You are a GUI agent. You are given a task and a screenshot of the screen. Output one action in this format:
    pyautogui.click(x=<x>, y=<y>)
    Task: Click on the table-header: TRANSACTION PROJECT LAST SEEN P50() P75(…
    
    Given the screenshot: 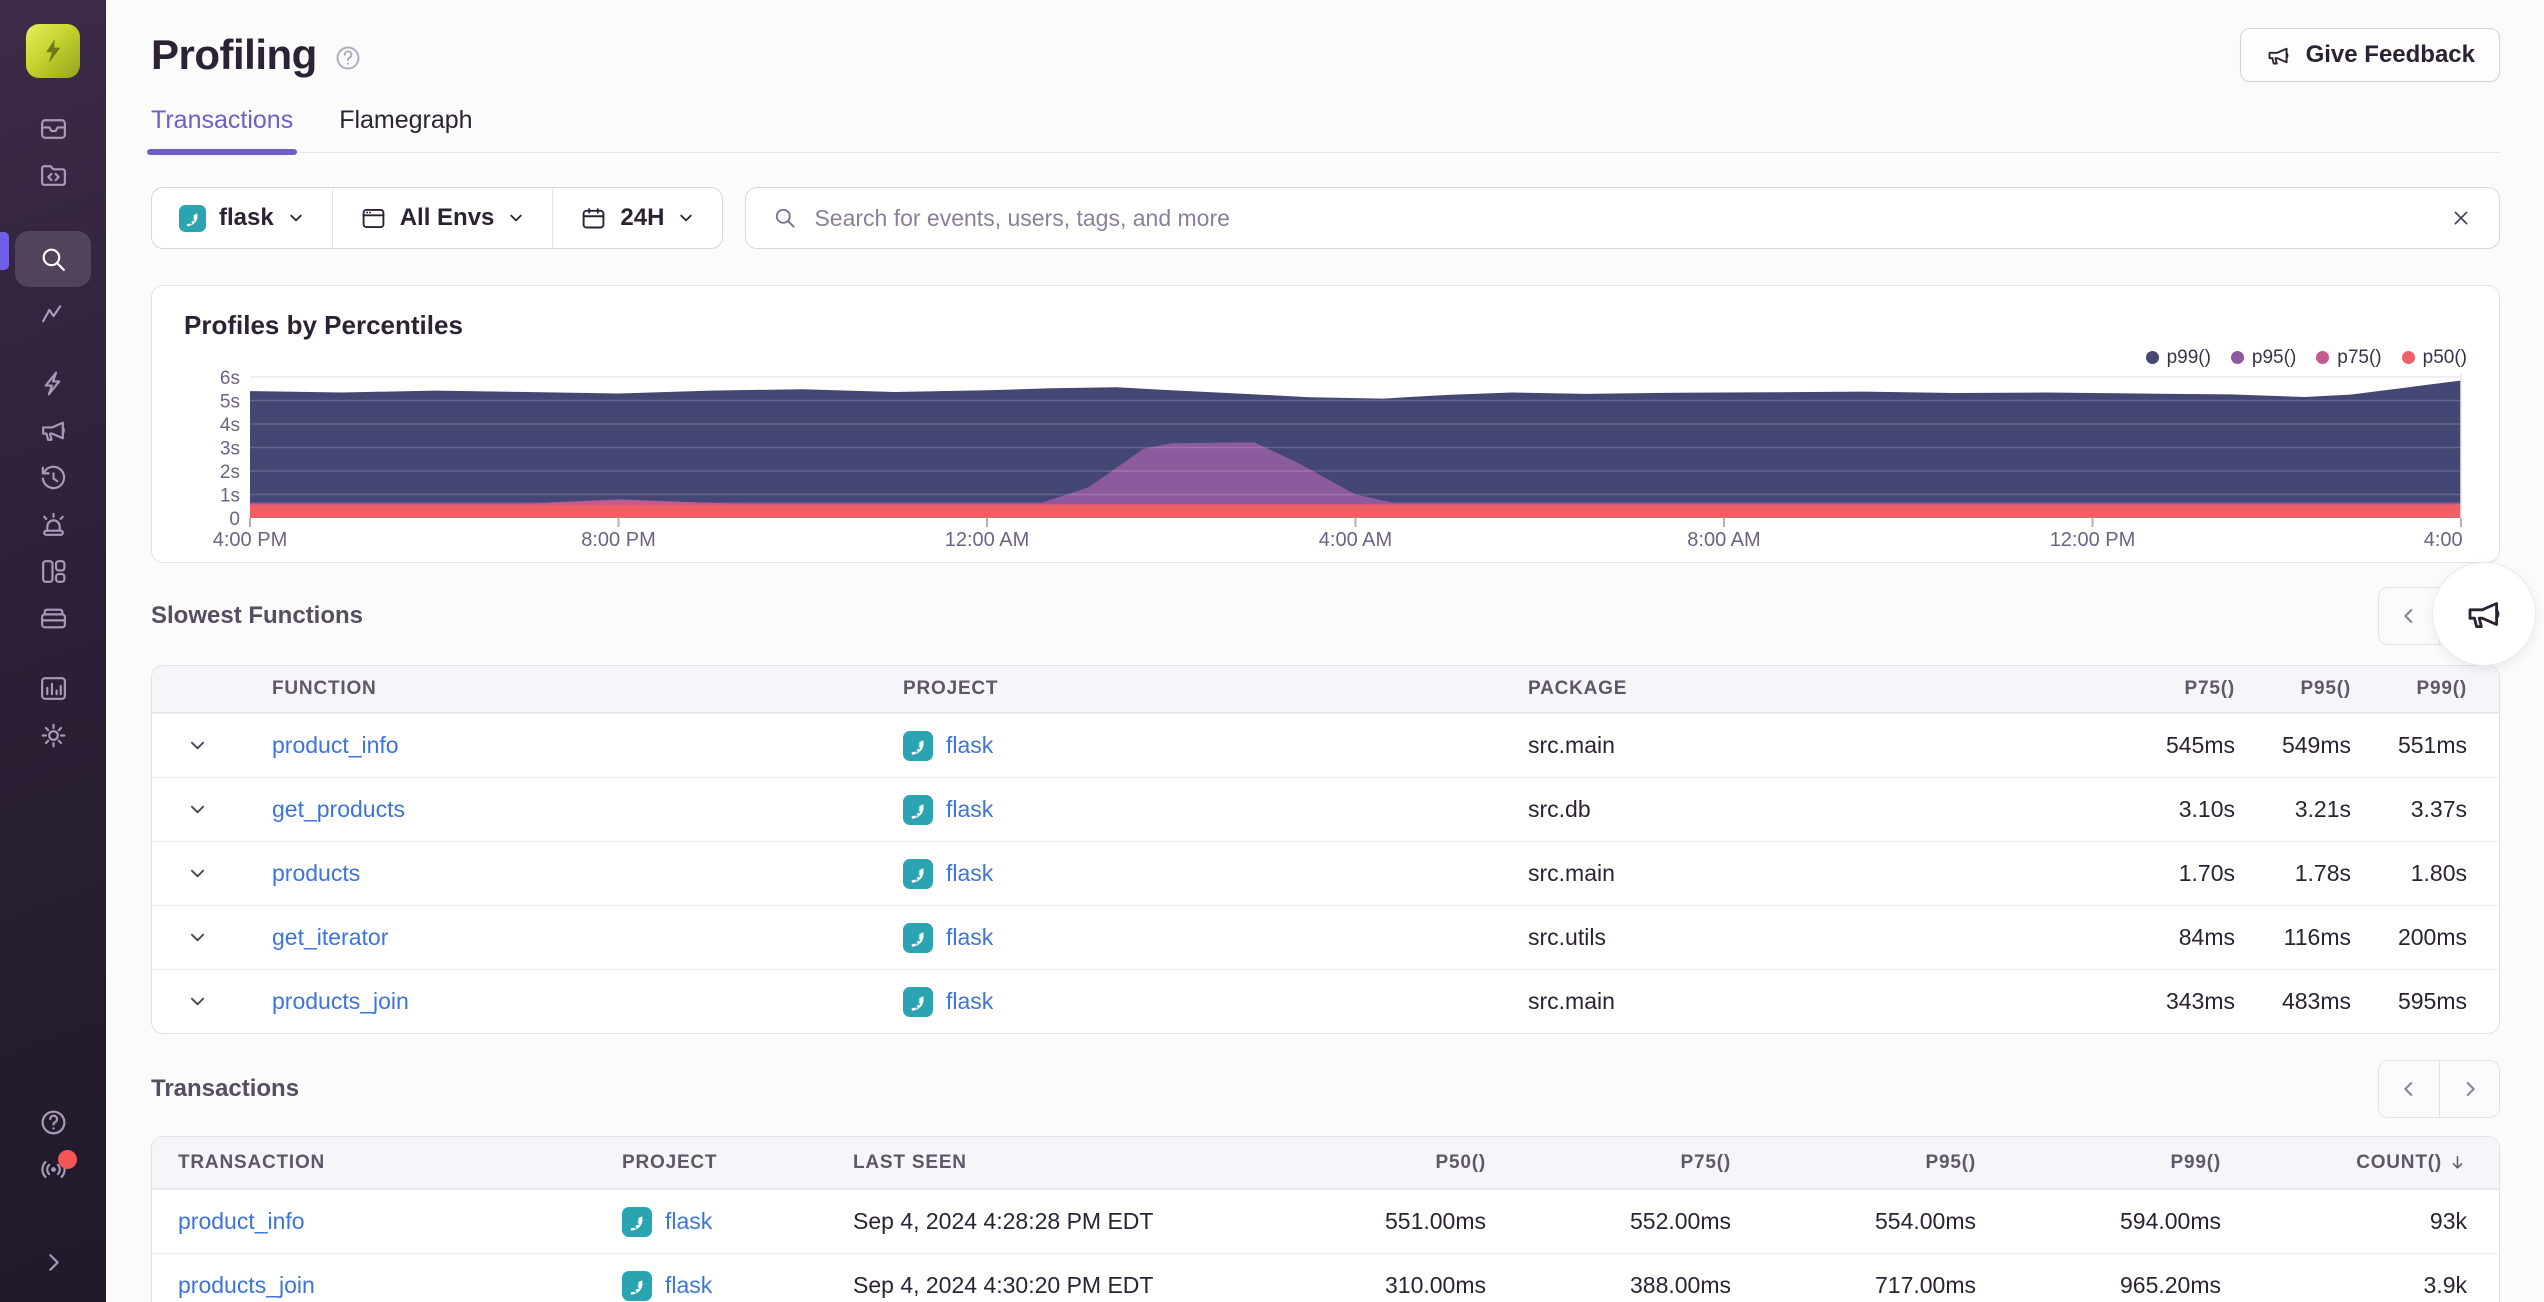 What is the action you would take?
    pyautogui.click(x=1325, y=1163)
    